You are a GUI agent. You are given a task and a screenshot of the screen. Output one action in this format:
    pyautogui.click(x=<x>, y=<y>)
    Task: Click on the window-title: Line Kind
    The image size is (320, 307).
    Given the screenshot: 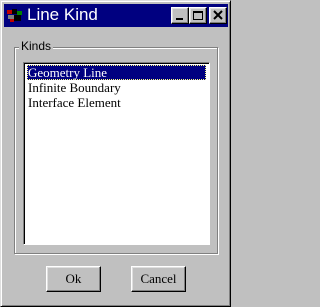 What is the action you would take?
    pyautogui.click(x=62, y=14)
    